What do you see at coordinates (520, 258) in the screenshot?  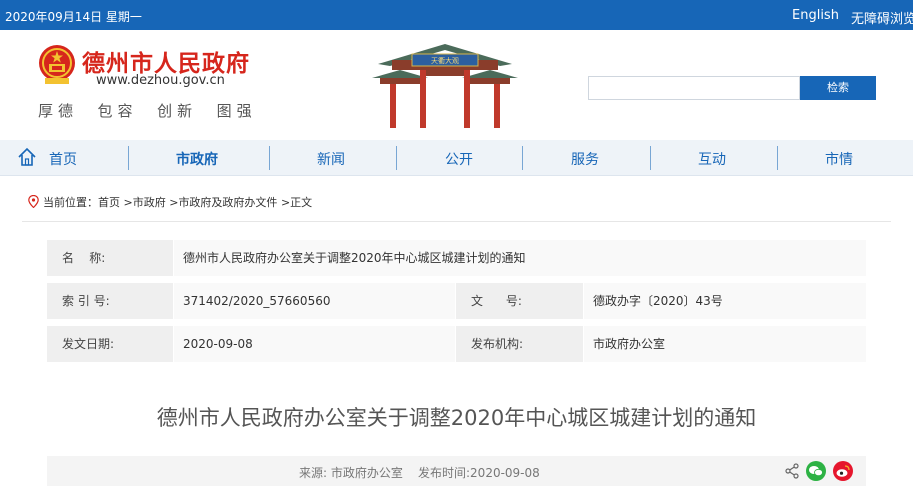 I see `meta-value-name: 德州市人民政府办公室关于调整2020年中心城区城建计划的通知` at bounding box center [520, 258].